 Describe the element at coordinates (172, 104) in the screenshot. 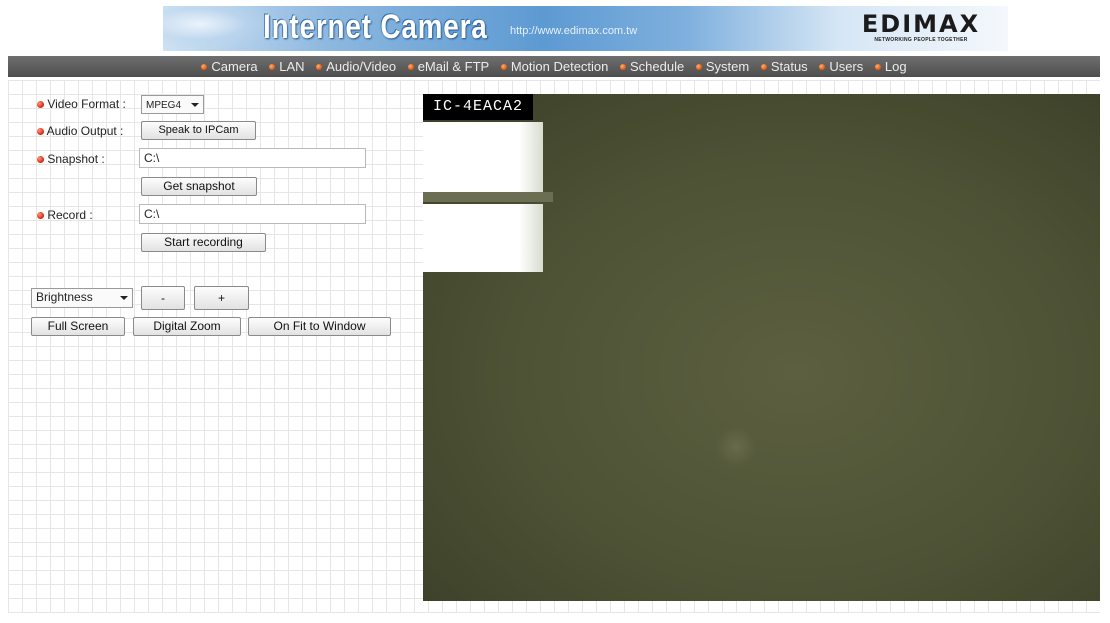

I see `video-format-select: MPEG4` at that location.